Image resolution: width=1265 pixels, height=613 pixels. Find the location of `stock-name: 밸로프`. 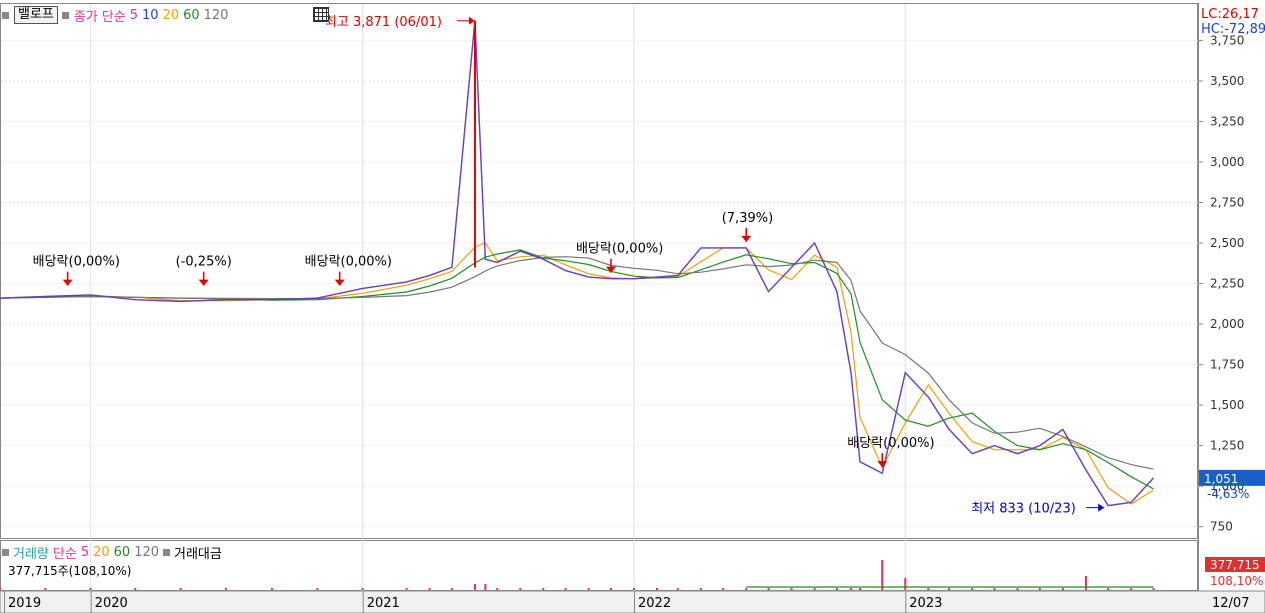

stock-name: 밸로프 is located at coordinates (36, 15).